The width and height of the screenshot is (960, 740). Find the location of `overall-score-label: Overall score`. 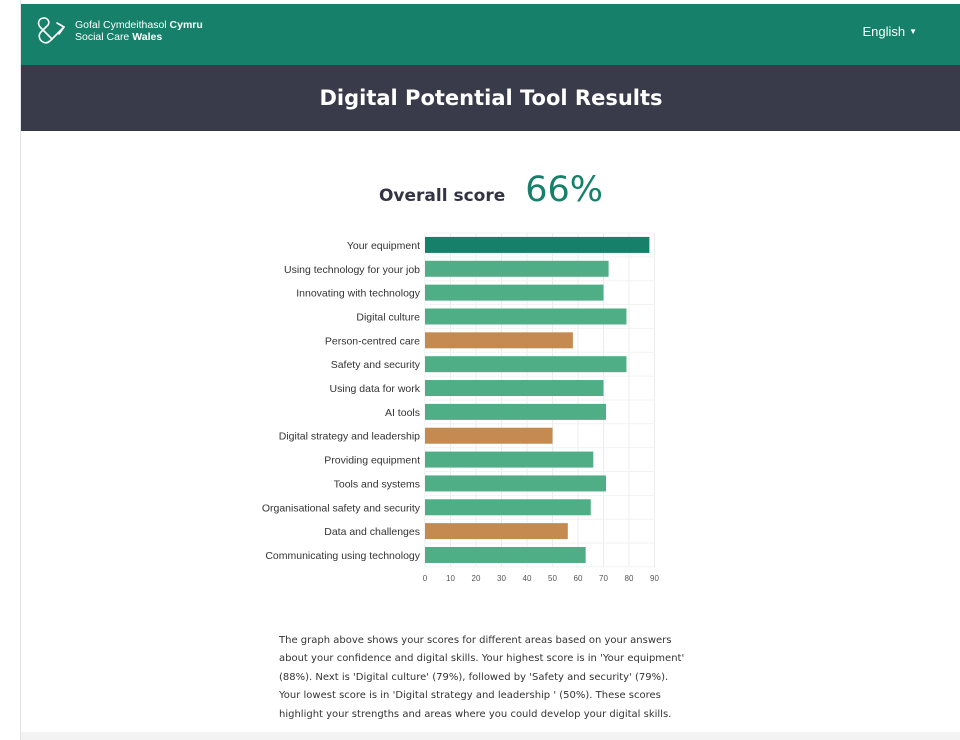

overall-score-label: Overall score is located at coordinates (442, 196).